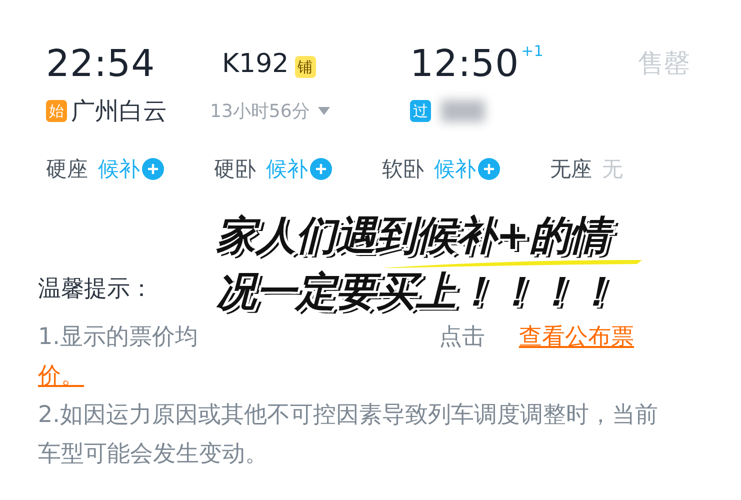  Describe the element at coordinates (417, 236) in the screenshot. I see `caption-text: 家人们遇到候补+的情` at that location.